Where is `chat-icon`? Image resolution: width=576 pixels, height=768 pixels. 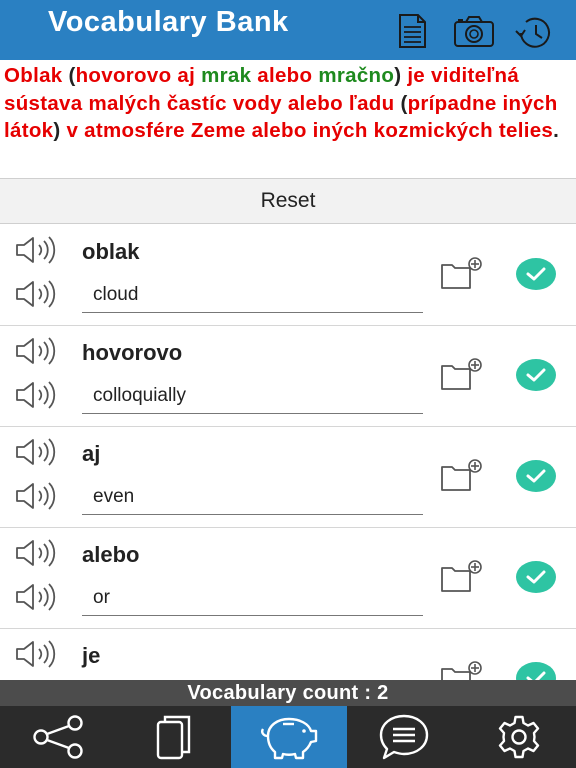 chat-icon is located at coordinates (404, 737).